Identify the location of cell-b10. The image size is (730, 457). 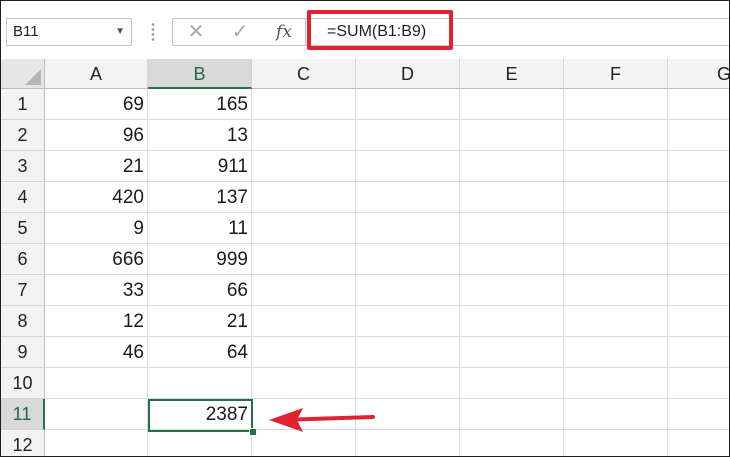
(200, 383).